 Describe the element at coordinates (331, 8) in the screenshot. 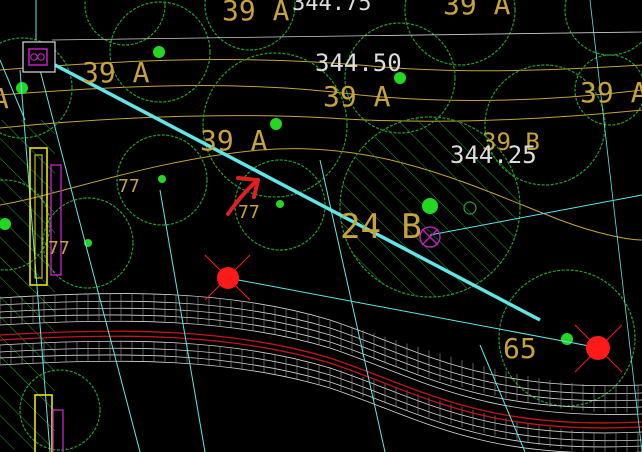

I see `label-top-mid: 344.75` at that location.